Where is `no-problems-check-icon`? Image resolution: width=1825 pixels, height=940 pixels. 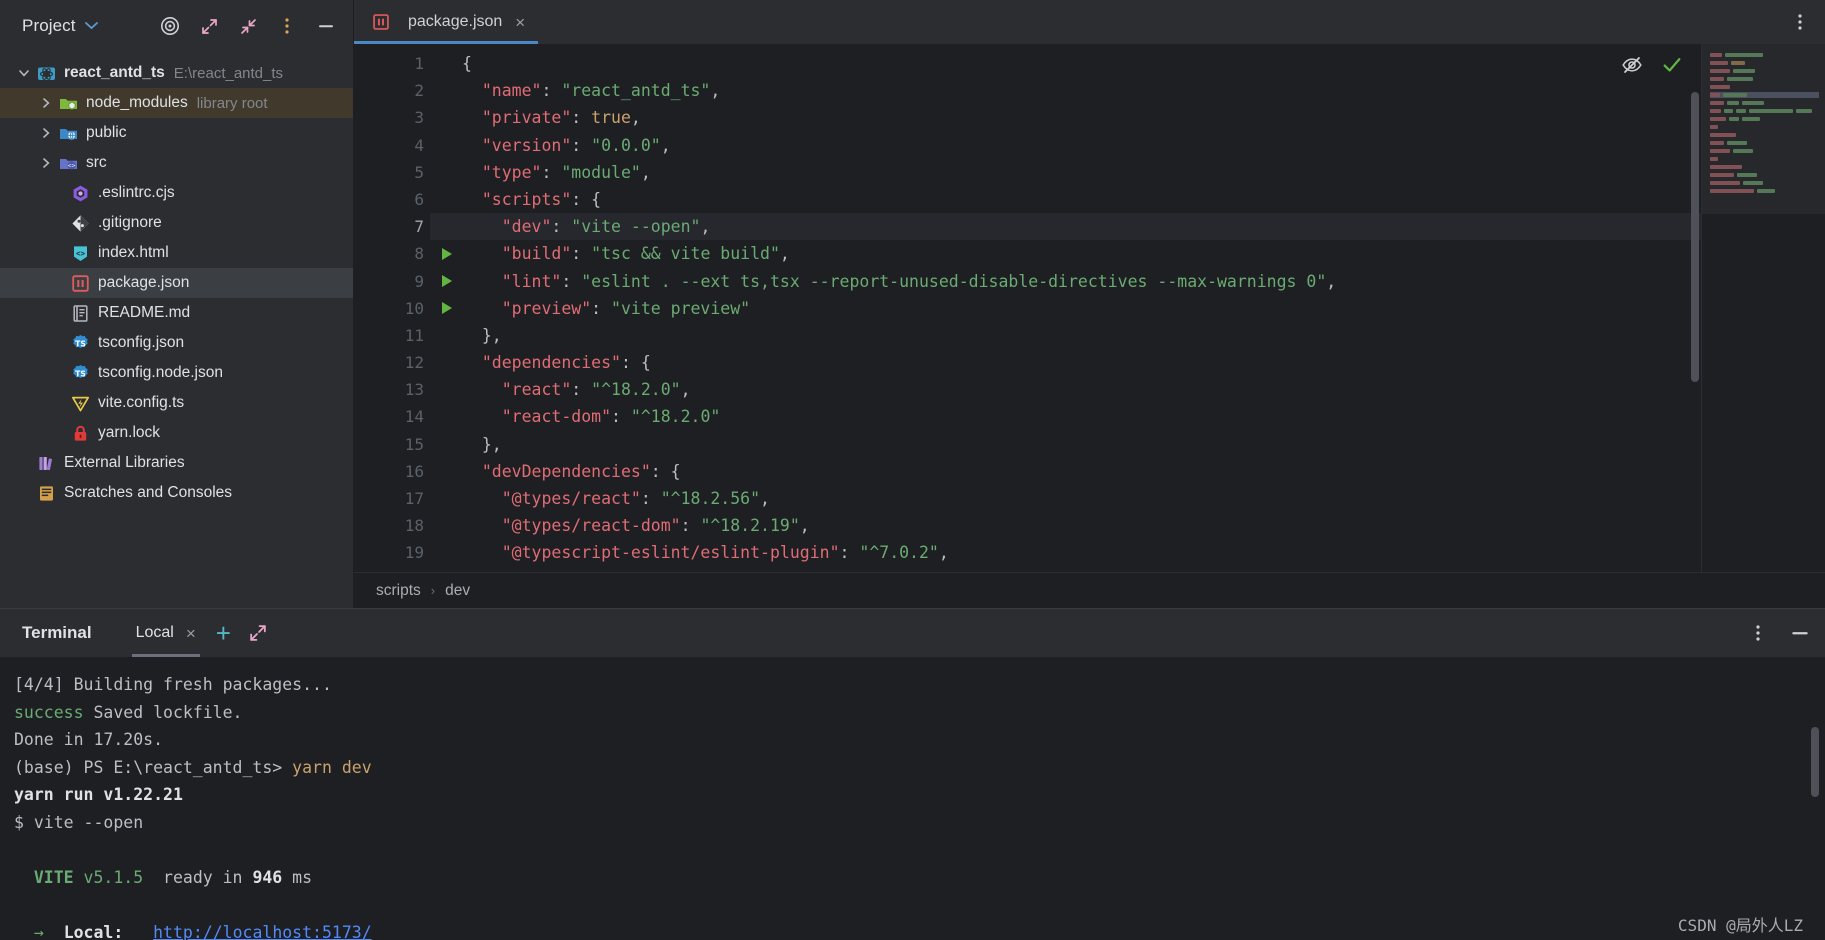 no-problems-check-icon is located at coordinates (1672, 65).